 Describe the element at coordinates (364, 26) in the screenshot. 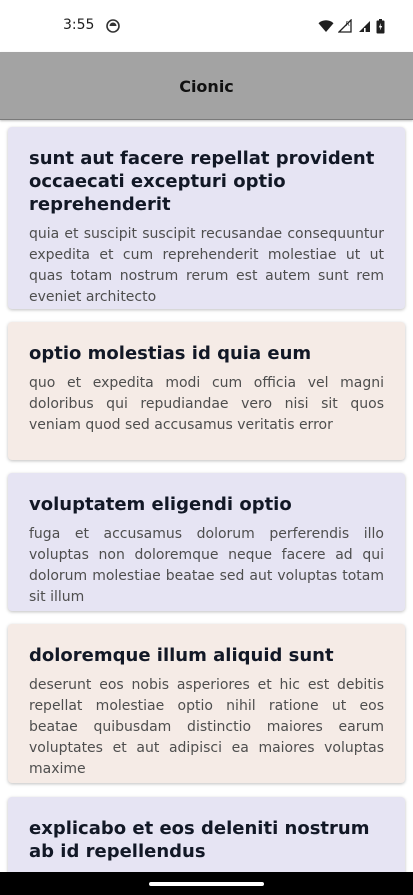

I see `signal-icon` at that location.